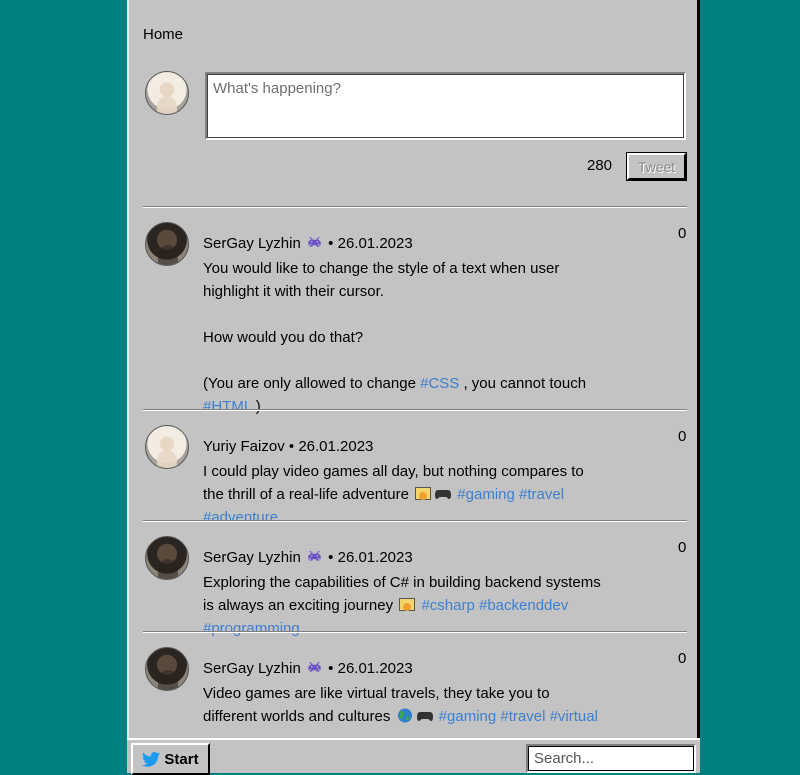 This screenshot has width=800, height=775. What do you see at coordinates (181, 759) in the screenshot?
I see `start-label: Start` at bounding box center [181, 759].